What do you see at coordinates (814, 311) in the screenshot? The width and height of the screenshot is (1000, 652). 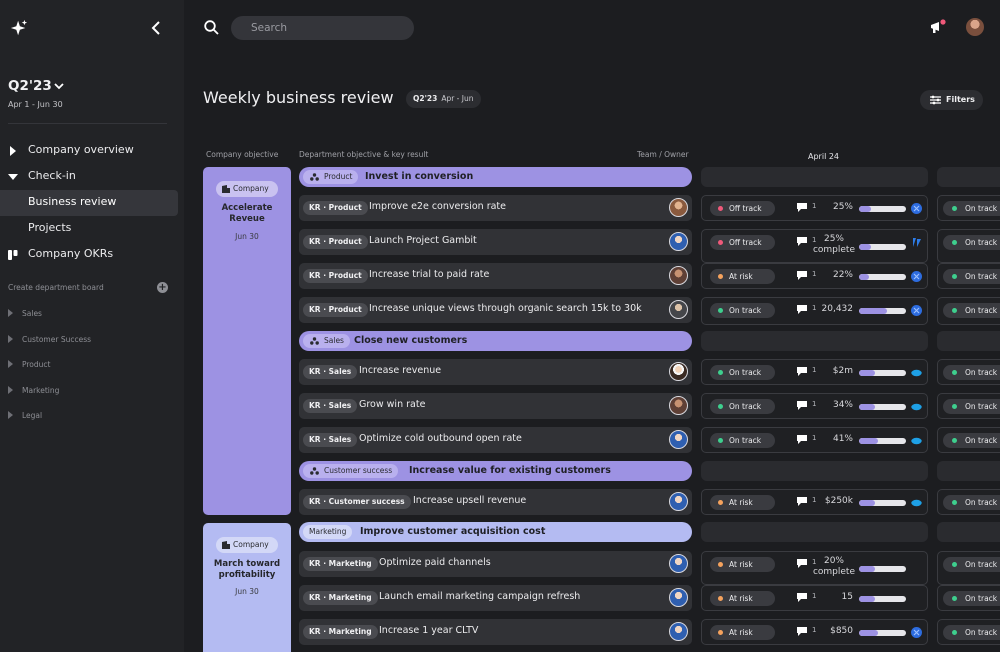 I see `status-cell: On track 1 20,432` at bounding box center [814, 311].